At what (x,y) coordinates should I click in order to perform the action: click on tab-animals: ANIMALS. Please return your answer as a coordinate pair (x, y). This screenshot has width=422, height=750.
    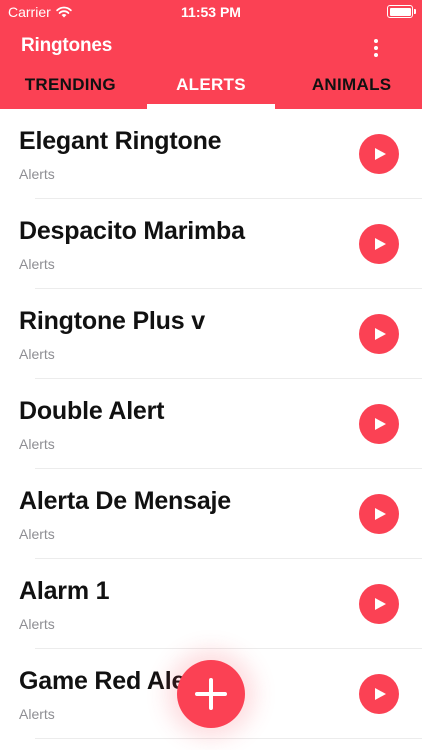
    Looking at the image, I should click on (351, 89).